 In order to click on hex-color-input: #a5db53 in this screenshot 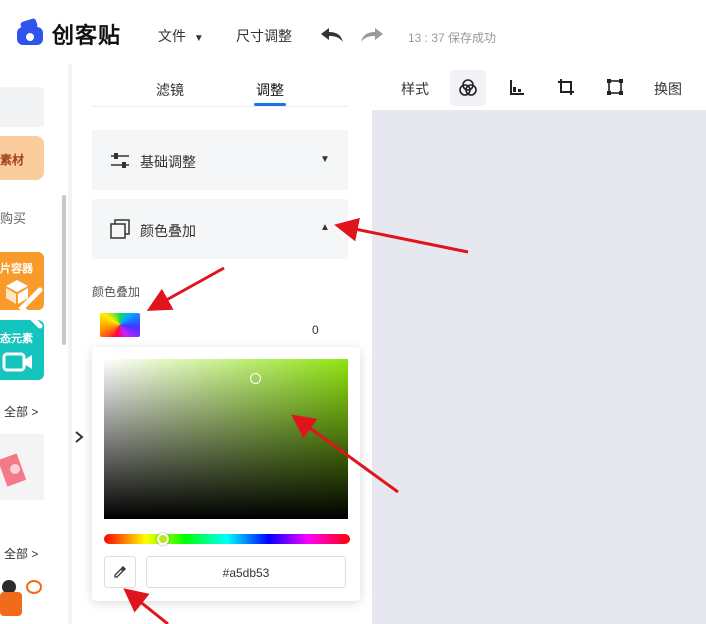, I will do `click(246, 572)`.